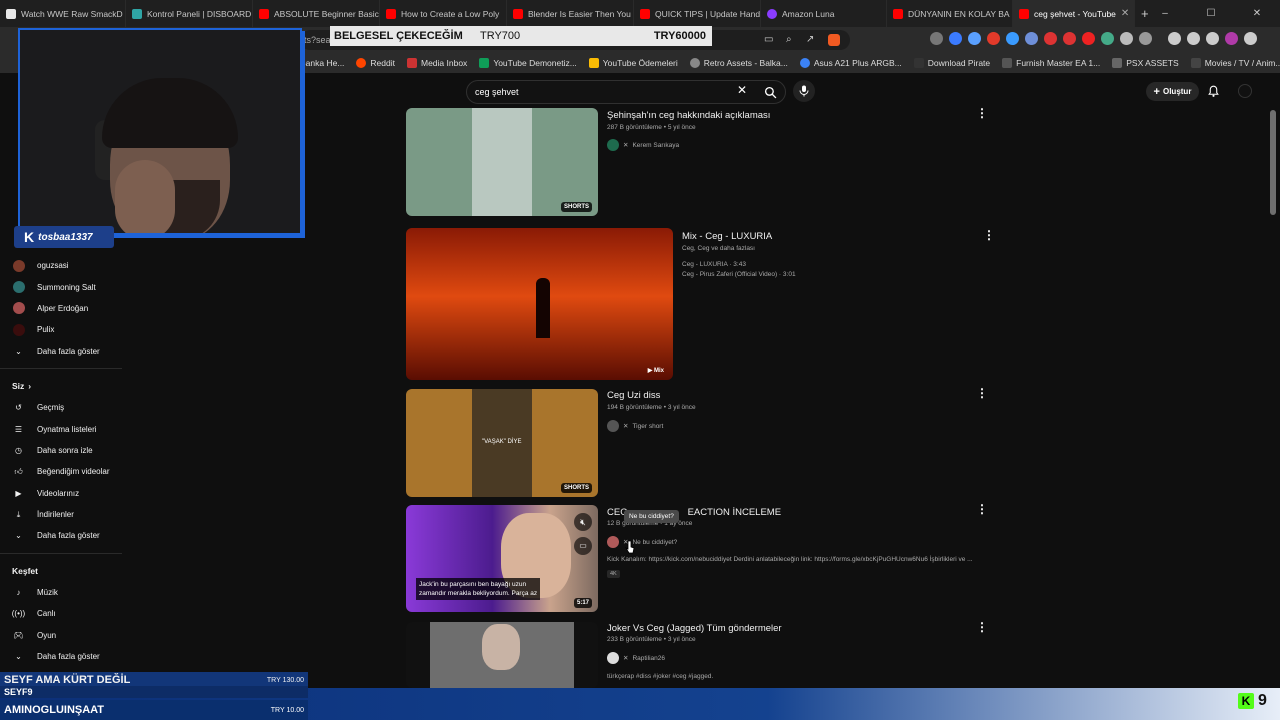 Image resolution: width=1280 pixels, height=720 pixels. I want to click on you-section-heading: Siz ›, so click(61, 386).